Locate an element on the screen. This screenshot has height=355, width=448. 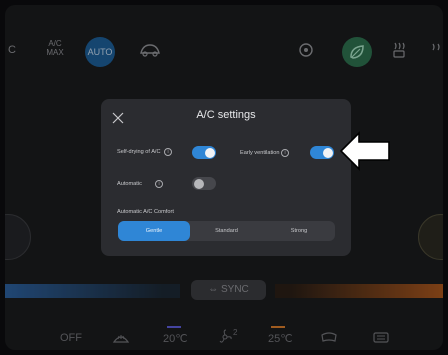
comfort-segmented-control: Gentle Standard Strong is located at coordinates (226, 231).